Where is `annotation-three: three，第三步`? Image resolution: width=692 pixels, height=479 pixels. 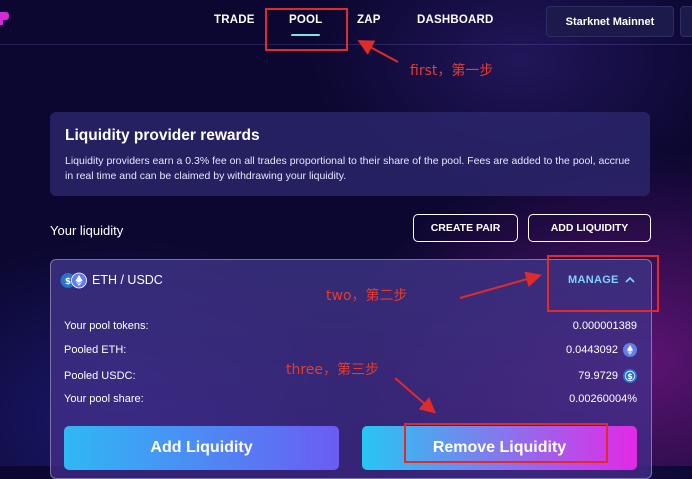 annotation-three: three，第三步 is located at coordinates (333, 370).